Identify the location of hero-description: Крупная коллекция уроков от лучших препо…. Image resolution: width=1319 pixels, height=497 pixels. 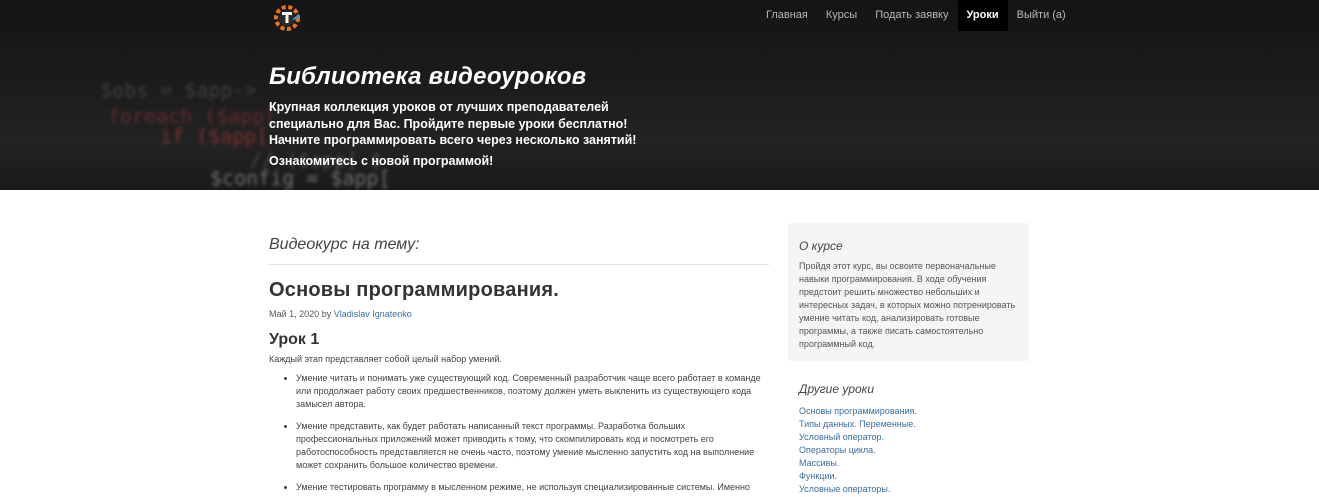
(453, 123).